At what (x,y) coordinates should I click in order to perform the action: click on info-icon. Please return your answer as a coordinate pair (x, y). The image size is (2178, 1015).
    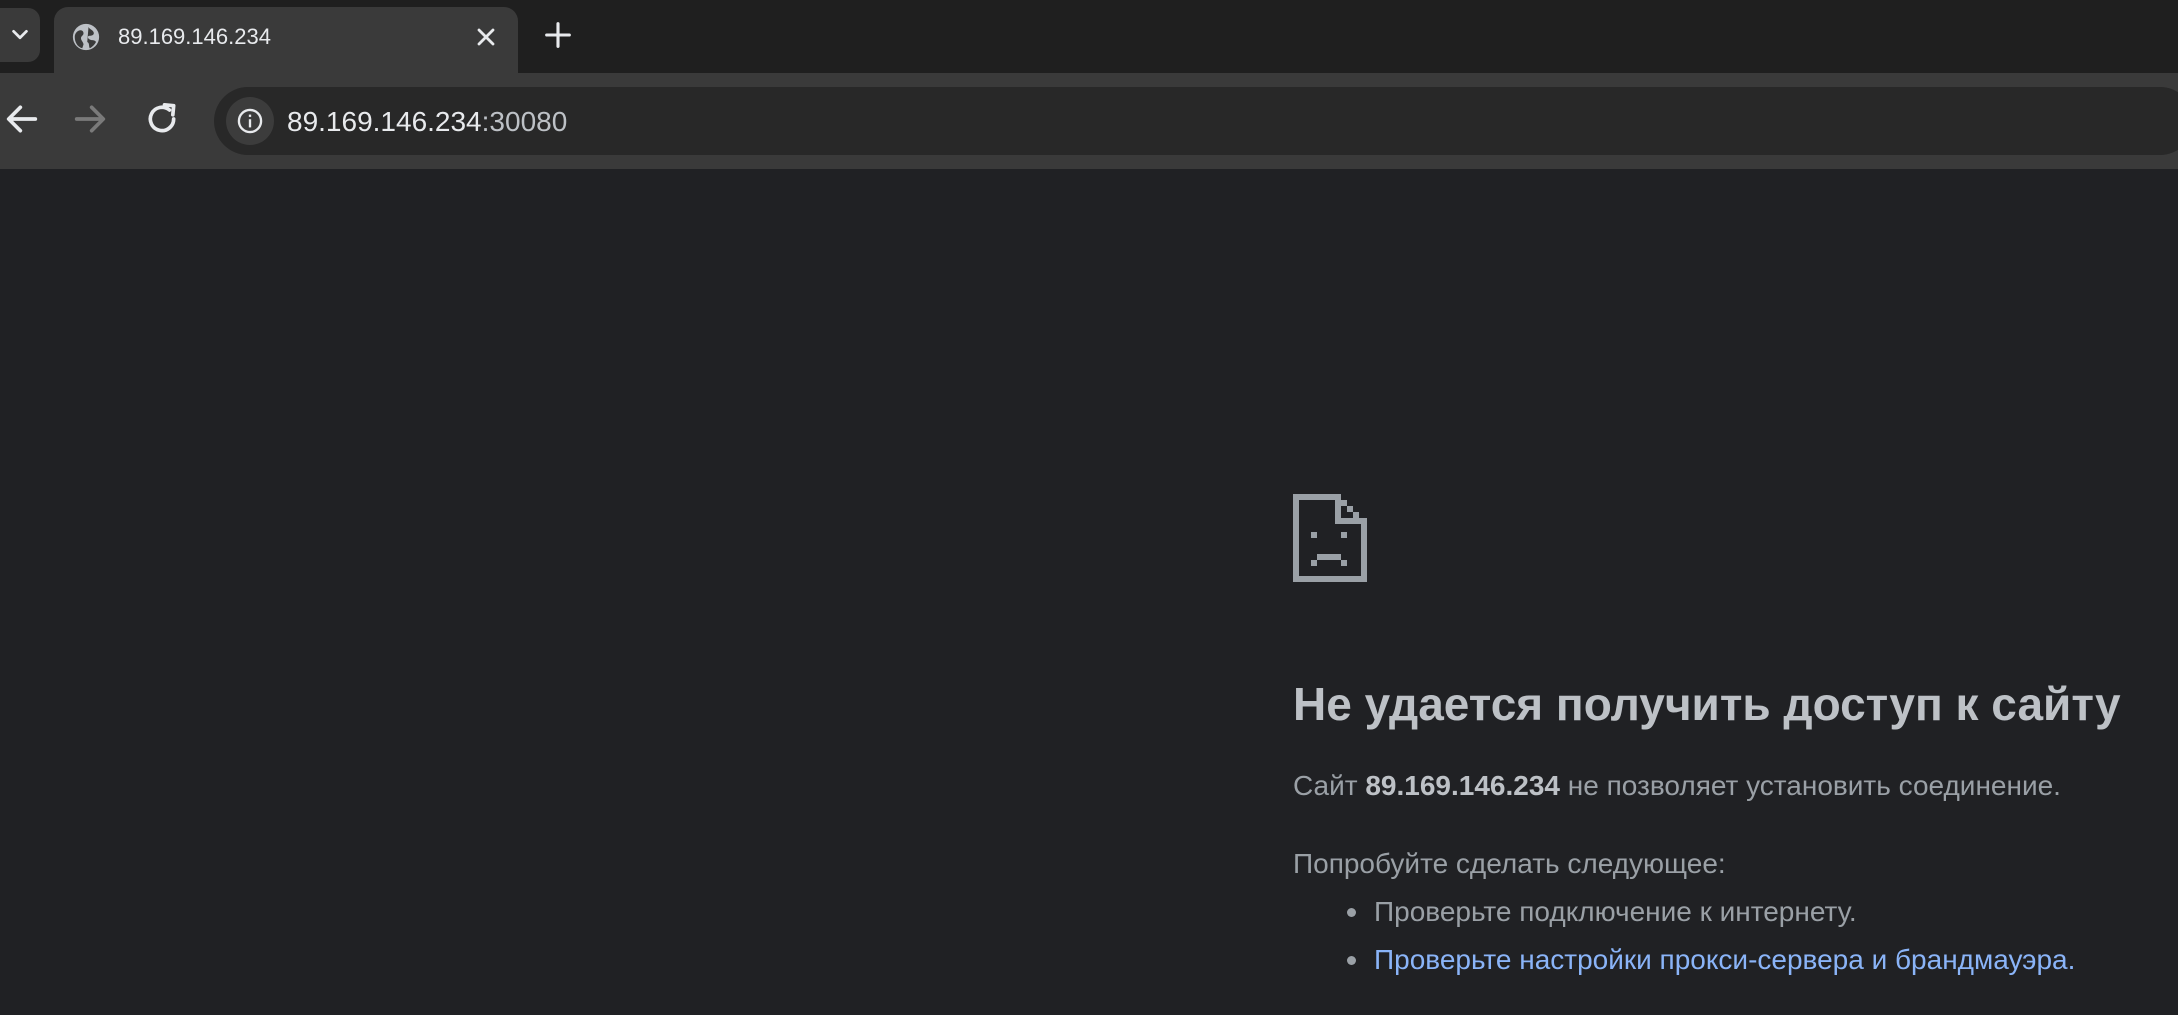
    Looking at the image, I should click on (250, 121).